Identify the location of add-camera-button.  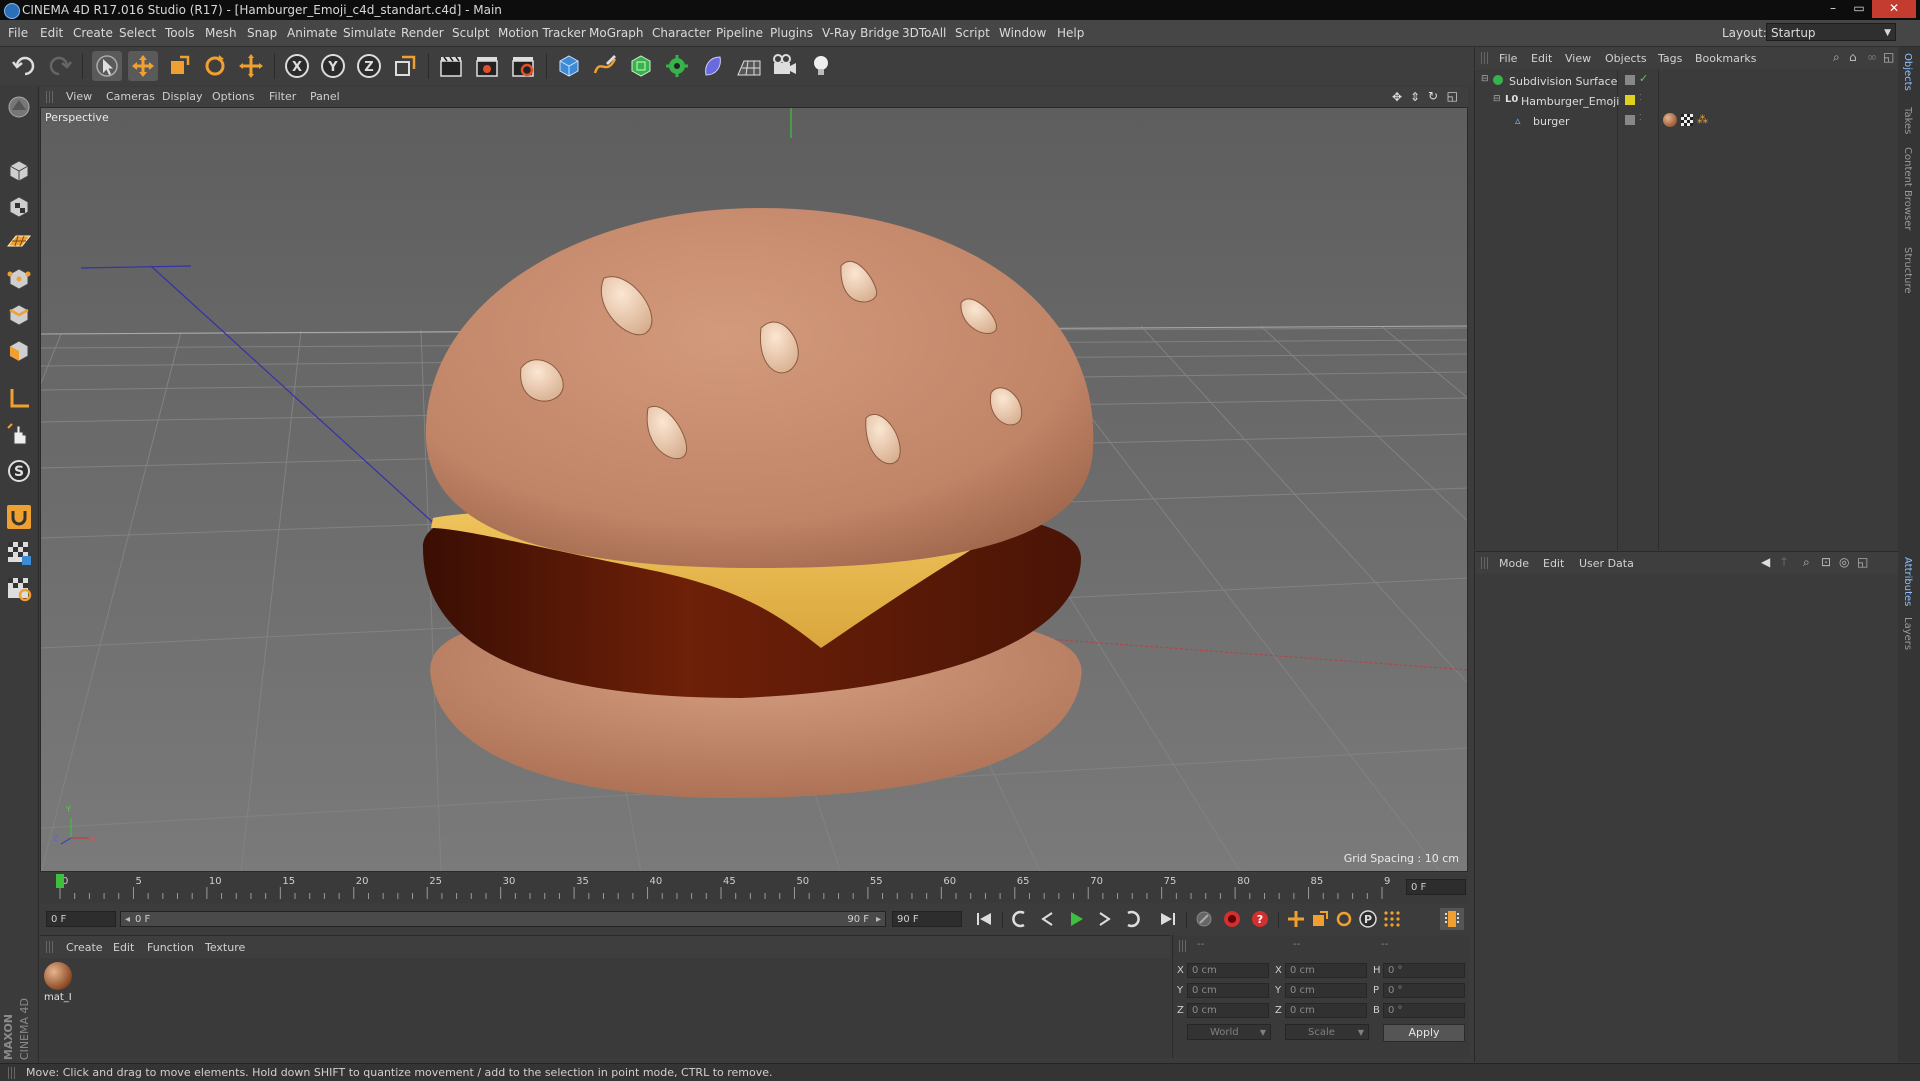
(785, 66).